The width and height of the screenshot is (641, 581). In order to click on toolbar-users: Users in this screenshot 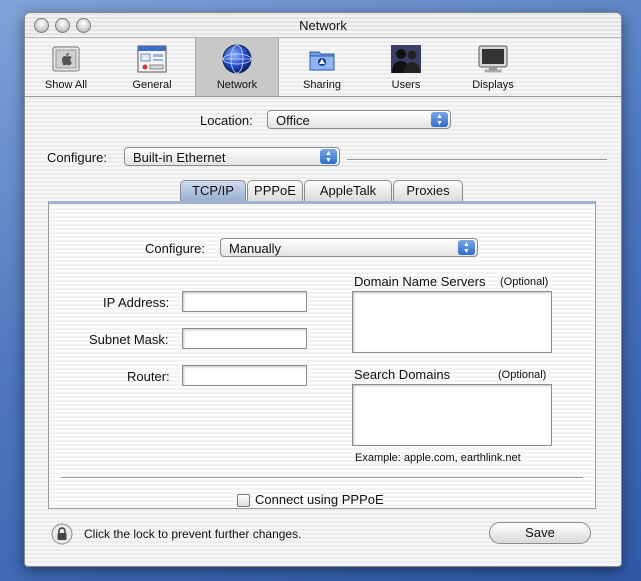, I will do `click(406, 67)`.